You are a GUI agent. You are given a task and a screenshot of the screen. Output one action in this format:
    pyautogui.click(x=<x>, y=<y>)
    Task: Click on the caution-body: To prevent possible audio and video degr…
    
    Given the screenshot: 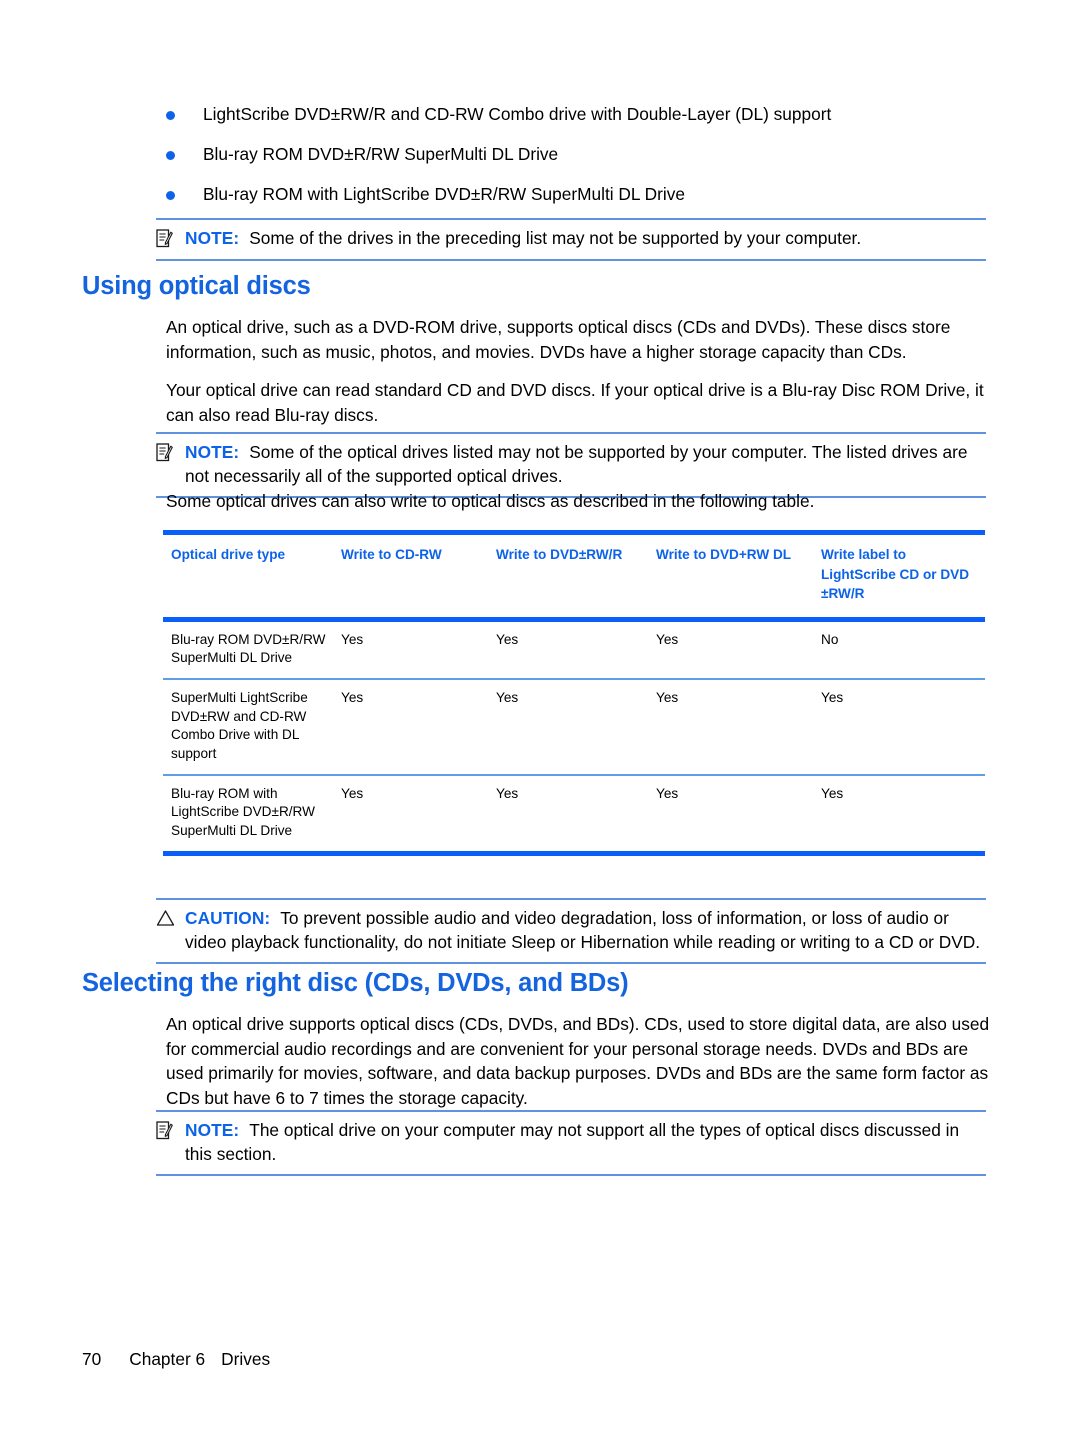 What is the action you would take?
    pyautogui.click(x=583, y=930)
    